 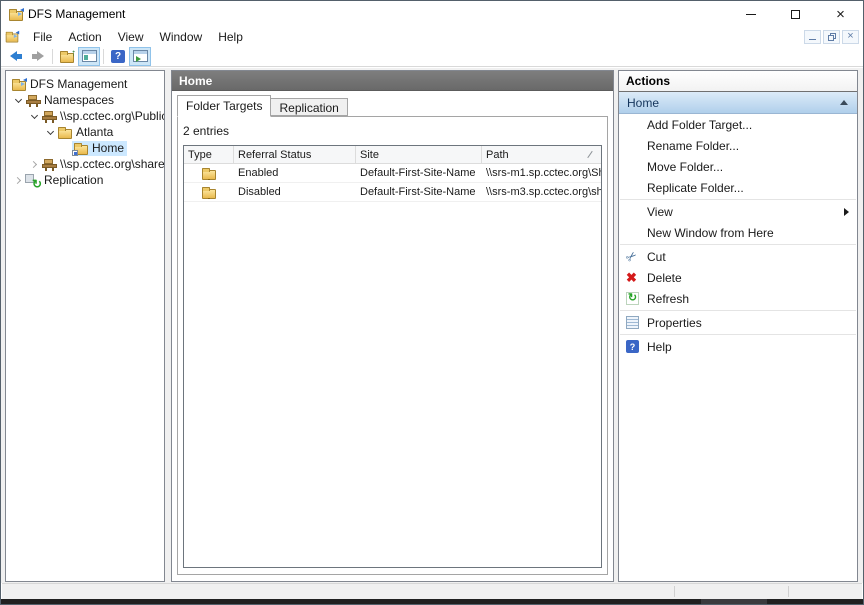 What do you see at coordinates (224, 106) in the screenshot?
I see `tab-folder-targets: Folder Targets` at bounding box center [224, 106].